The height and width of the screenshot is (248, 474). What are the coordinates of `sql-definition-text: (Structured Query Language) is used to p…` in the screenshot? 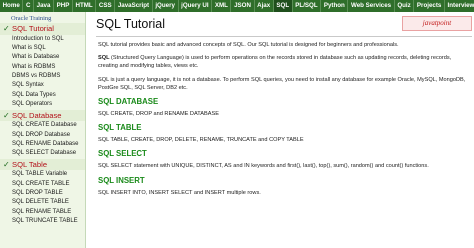 It's located at (275, 62).